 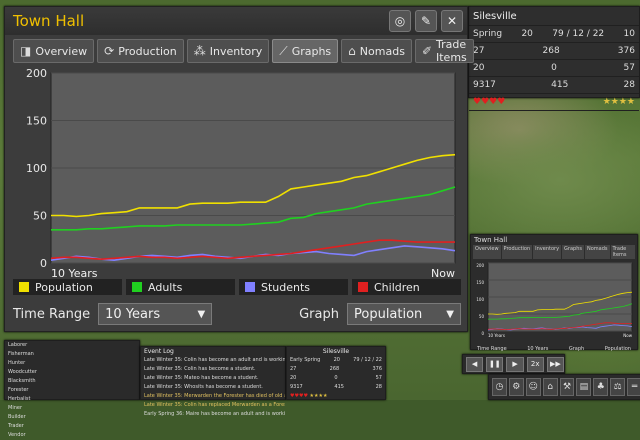 I want to click on road-icon: ═, so click(x=633, y=387).